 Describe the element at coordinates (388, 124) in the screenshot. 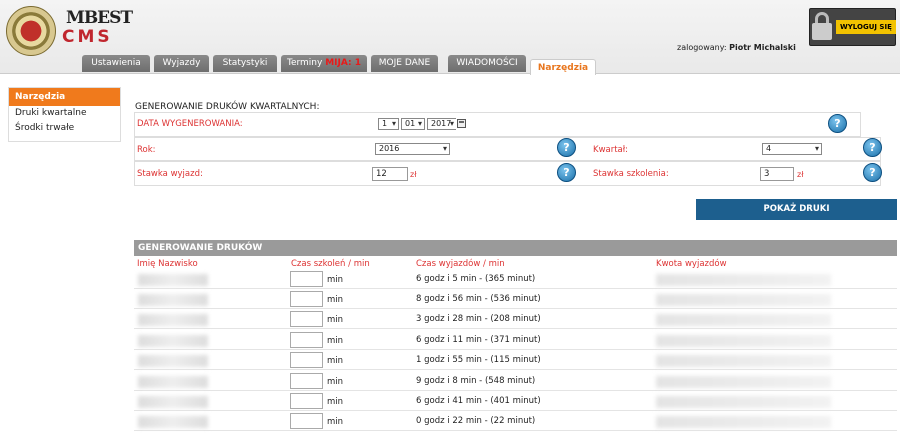

I see `date-day-select: 1` at that location.